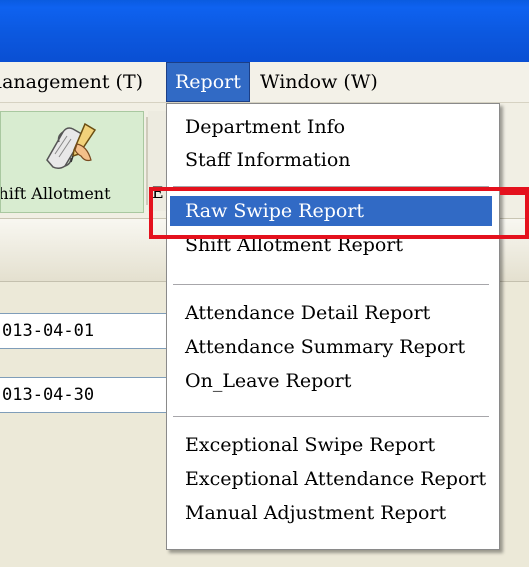 Image resolution: width=529 pixels, height=567 pixels. I want to click on menu-management: lanagement (T), so click(75, 82).